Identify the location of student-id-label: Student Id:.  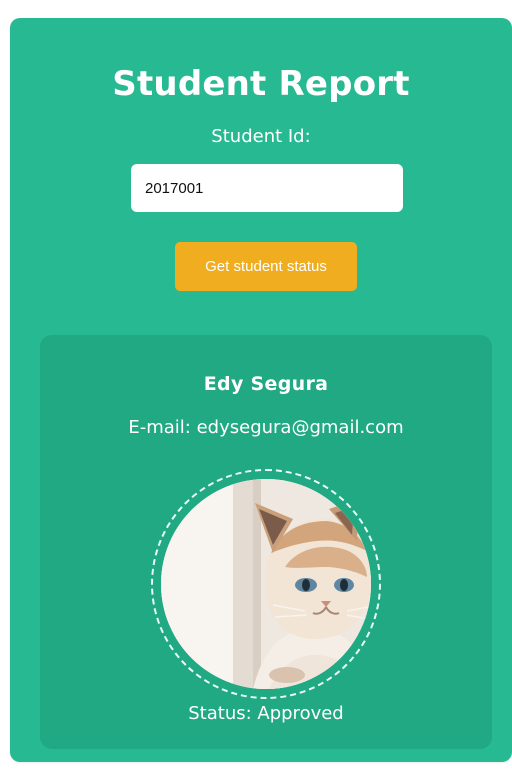
(261, 136).